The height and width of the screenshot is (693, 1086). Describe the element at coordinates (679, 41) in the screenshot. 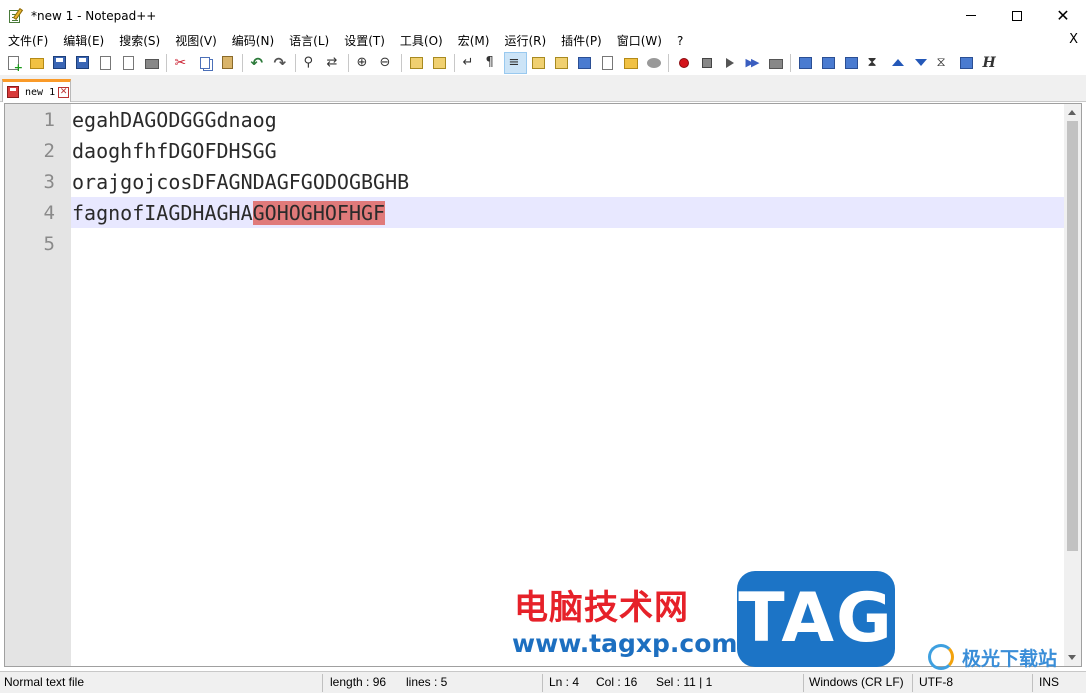

I see `menu-help: ?` at that location.